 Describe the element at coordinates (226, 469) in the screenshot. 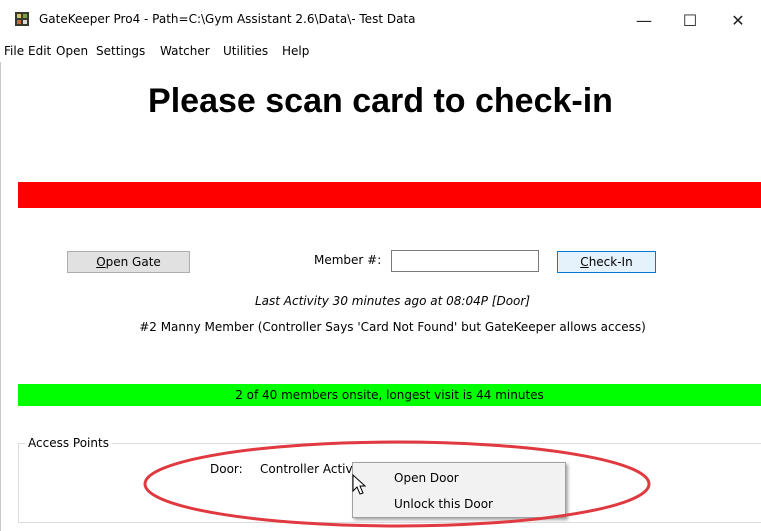

I see `door-label: Door:` at that location.